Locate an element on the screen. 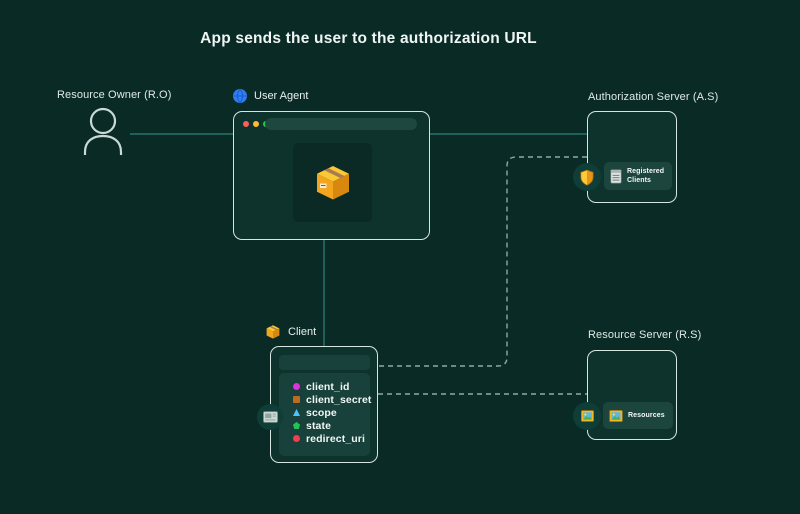 Image resolution: width=800 pixels, height=514 pixels. client-header-bar is located at coordinates (324, 362).